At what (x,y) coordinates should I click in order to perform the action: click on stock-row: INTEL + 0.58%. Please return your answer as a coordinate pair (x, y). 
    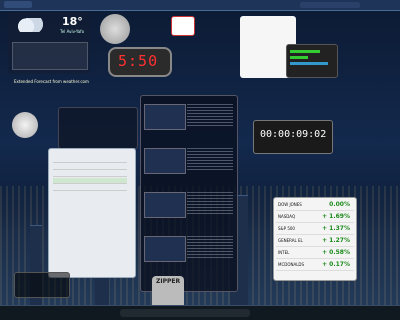
    Looking at the image, I should click on (315, 253).